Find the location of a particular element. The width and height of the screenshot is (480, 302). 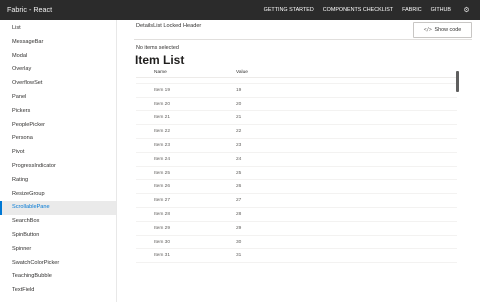

cell-value: 30 is located at coordinates (239, 242).